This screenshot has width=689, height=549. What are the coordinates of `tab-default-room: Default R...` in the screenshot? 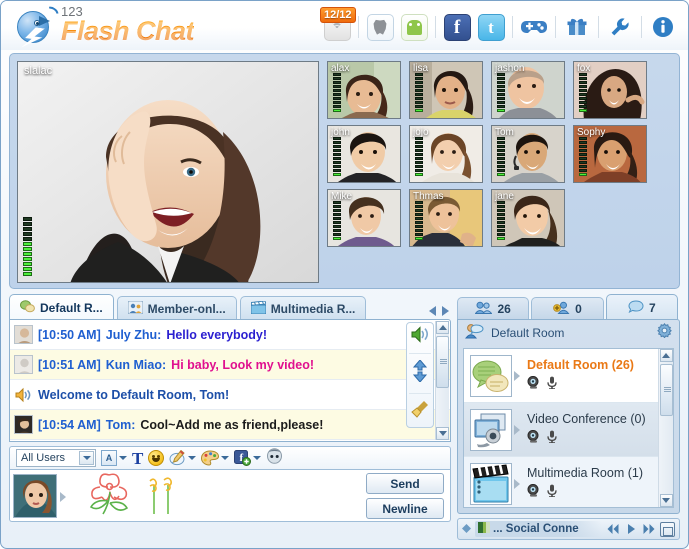 It's located at (61, 307).